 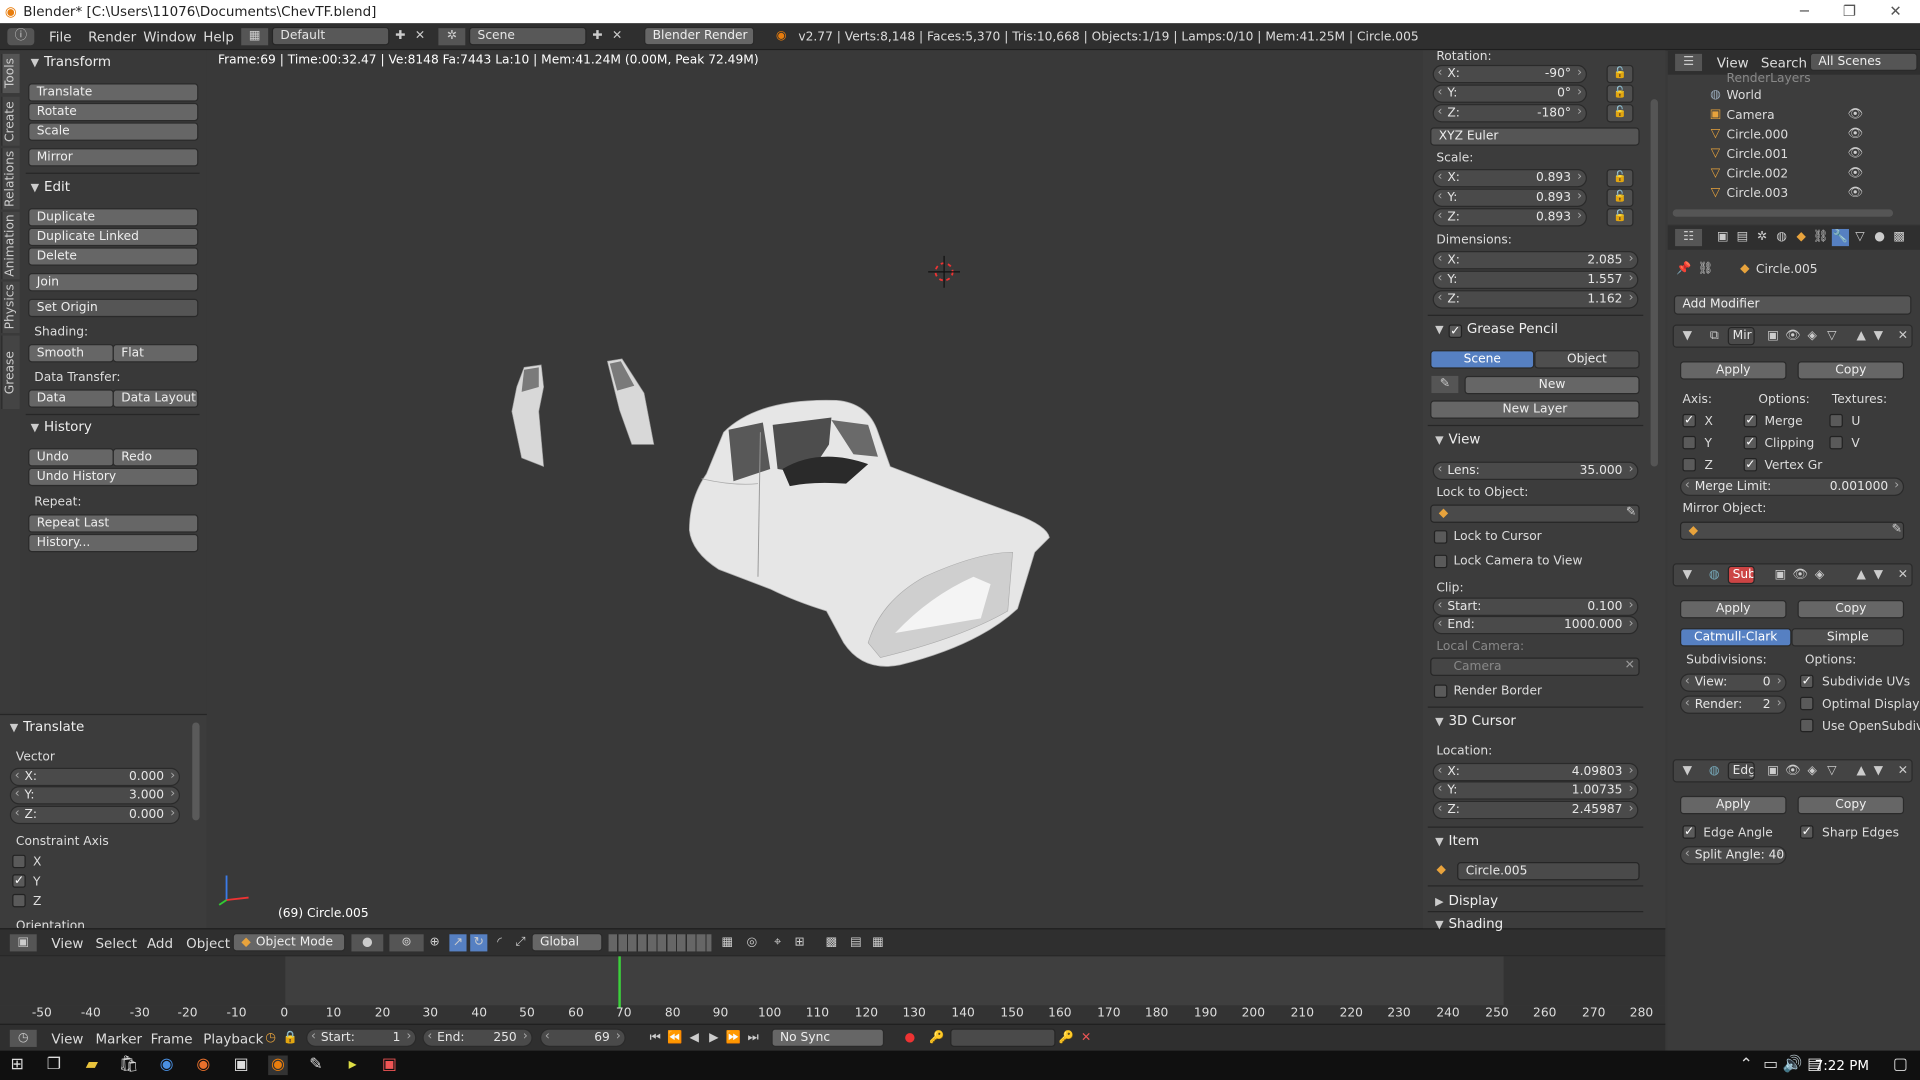 I want to click on axis-z-checkbox, so click(x=1689, y=464).